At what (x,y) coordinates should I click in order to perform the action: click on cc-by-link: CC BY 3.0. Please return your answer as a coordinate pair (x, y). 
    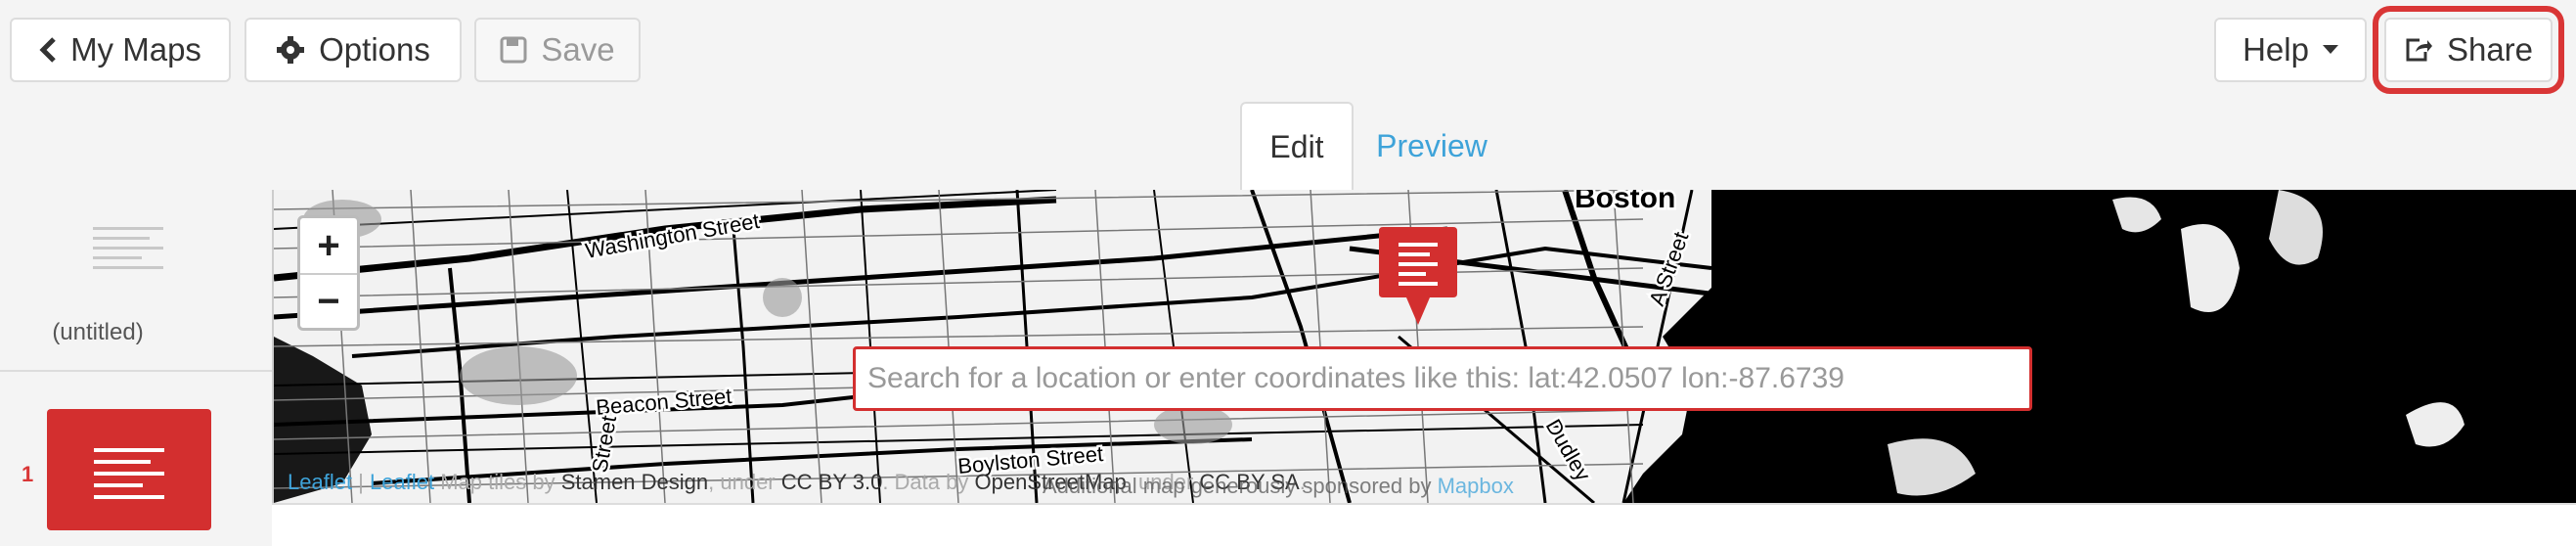
    Looking at the image, I should click on (832, 482).